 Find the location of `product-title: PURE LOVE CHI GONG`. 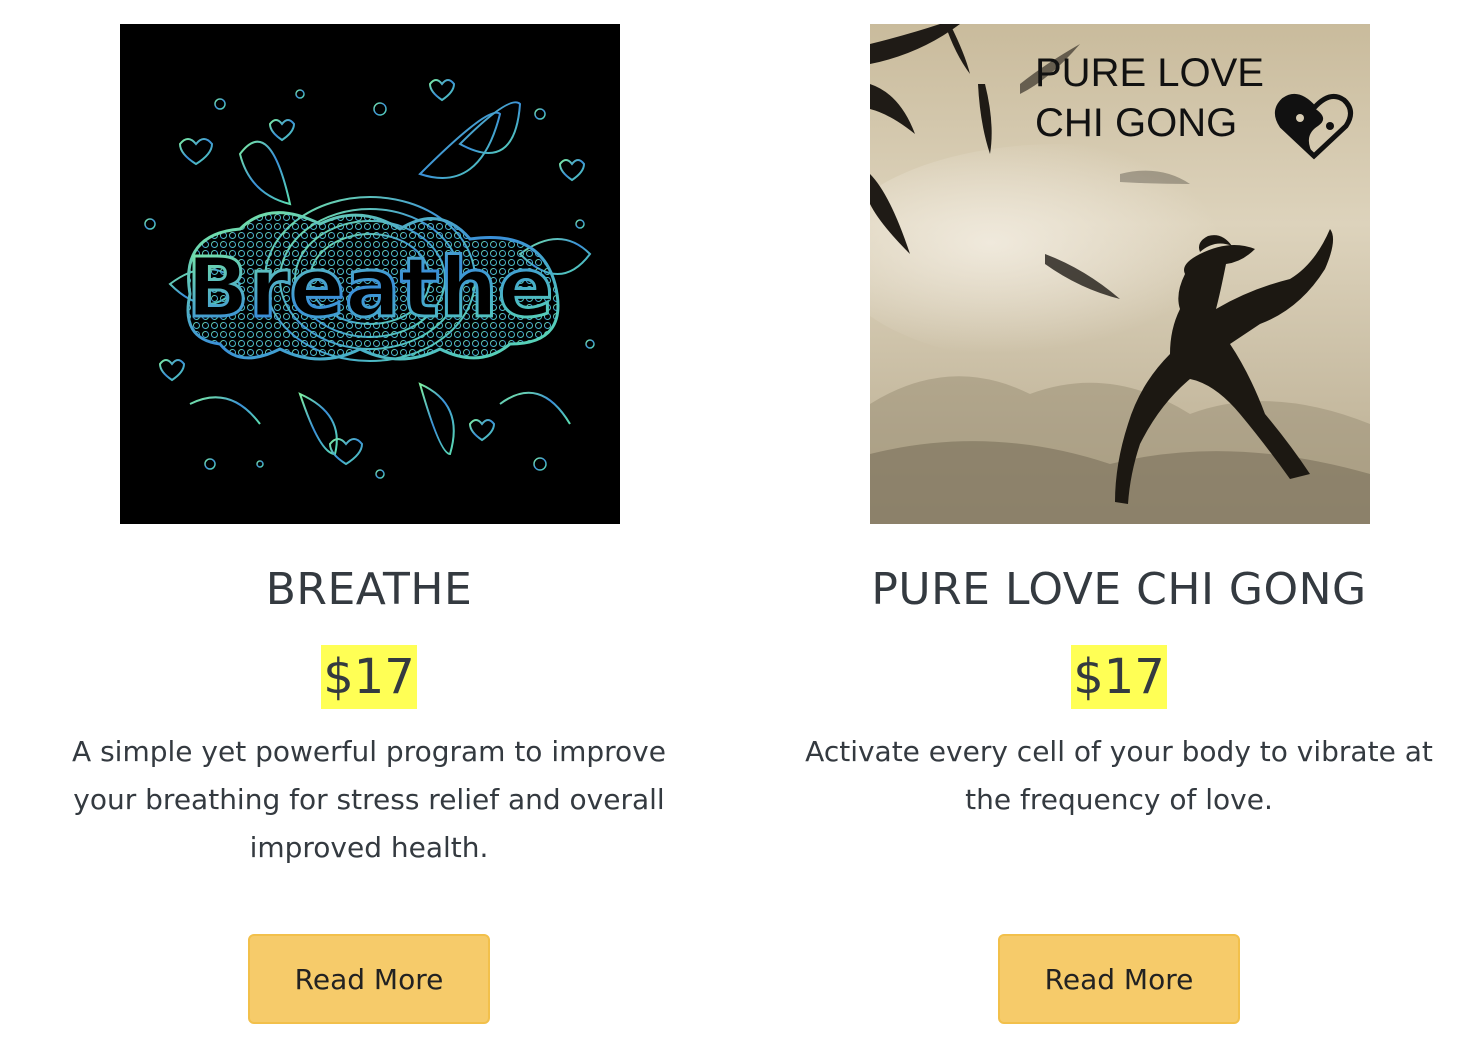

product-title: PURE LOVE CHI GONG is located at coordinates (1119, 589).